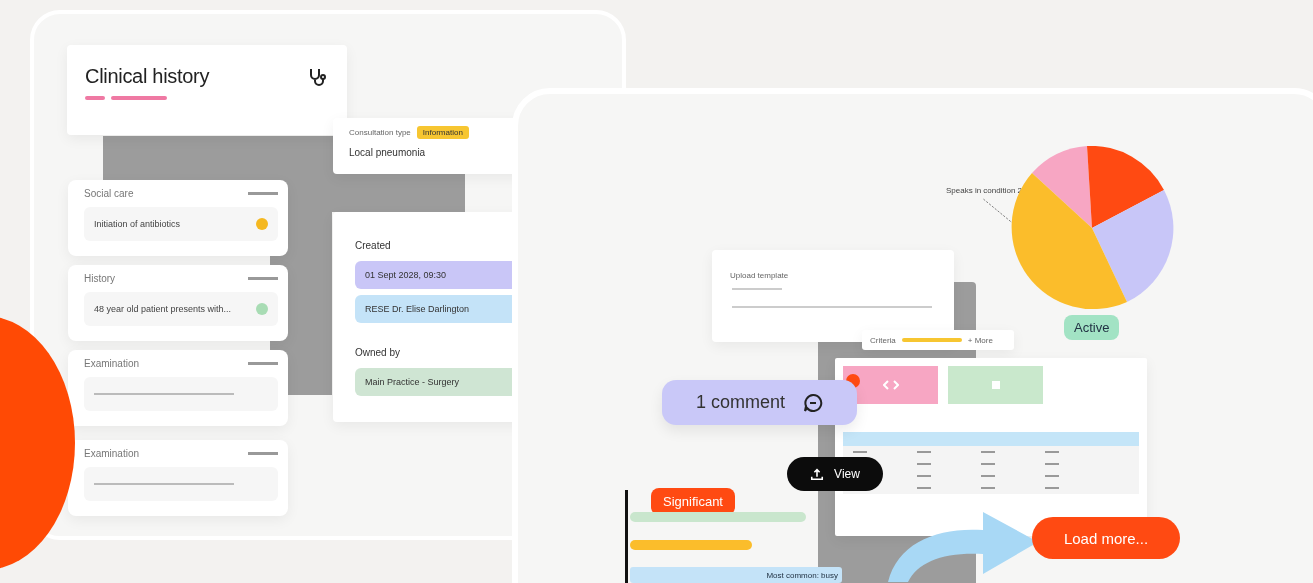 The image size is (1313, 583). Describe the element at coordinates (802, 575) in the screenshot. I see `bar-caption: Most common: busy` at that location.